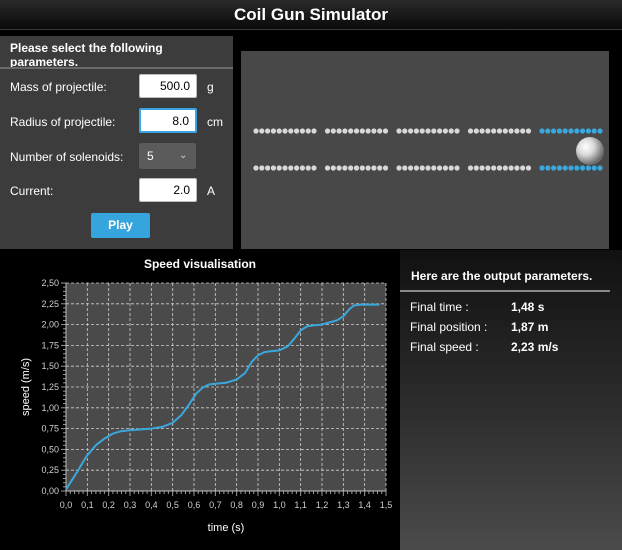  I want to click on x-tick-label: 0,9, so click(258, 505).